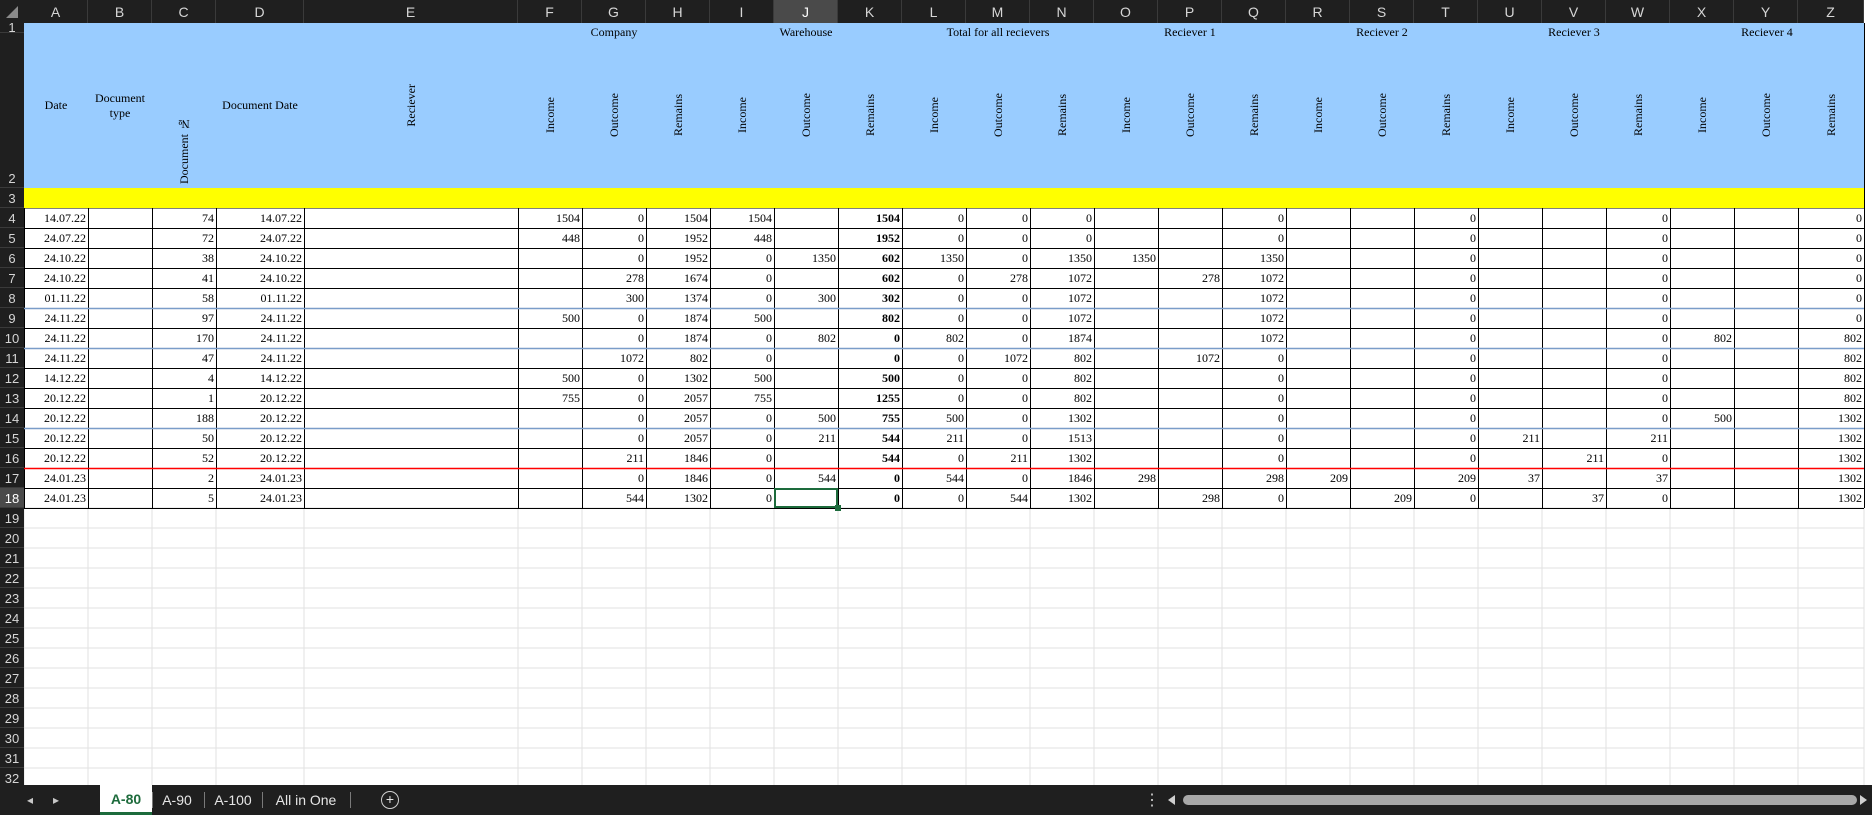 This screenshot has width=1872, height=815. I want to click on cell-q11: 0, so click(1254, 358).